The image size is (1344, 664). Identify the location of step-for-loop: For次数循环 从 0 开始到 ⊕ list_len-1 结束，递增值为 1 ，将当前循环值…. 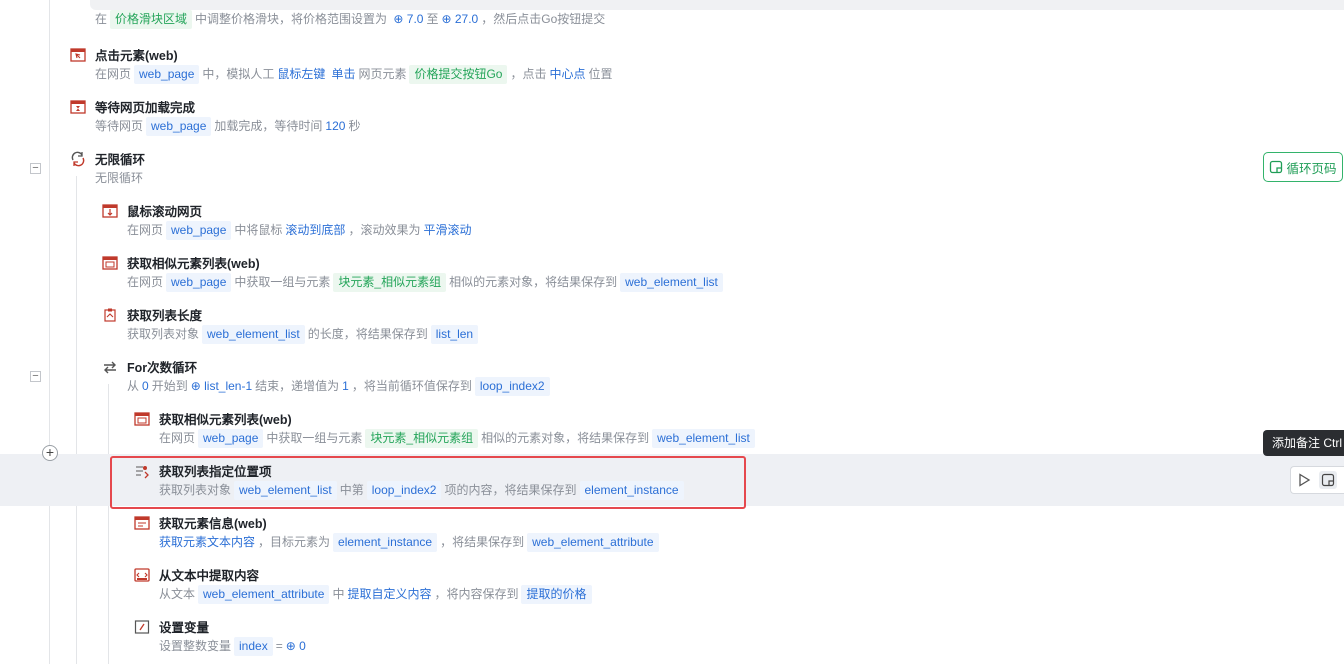
(552, 380).